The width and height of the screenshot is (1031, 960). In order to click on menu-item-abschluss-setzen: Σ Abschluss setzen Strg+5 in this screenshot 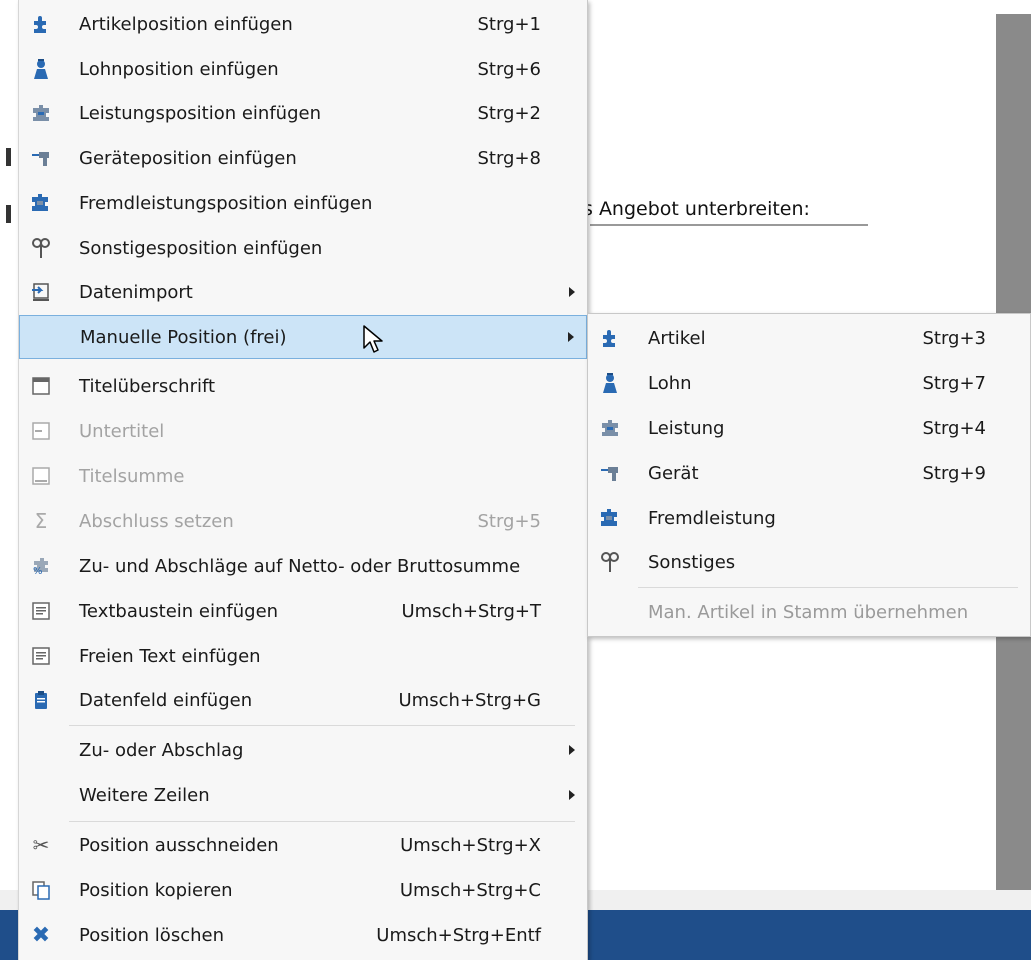, I will do `click(303, 521)`.